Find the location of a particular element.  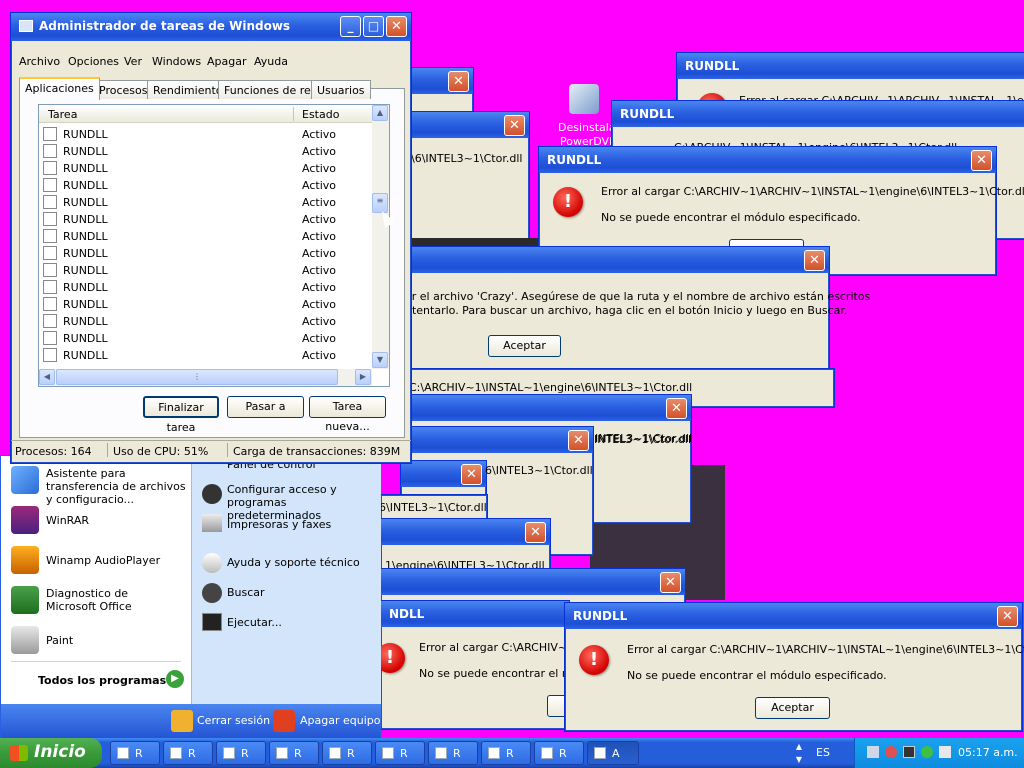

column-header-status: Estado is located at coordinates (320, 114).